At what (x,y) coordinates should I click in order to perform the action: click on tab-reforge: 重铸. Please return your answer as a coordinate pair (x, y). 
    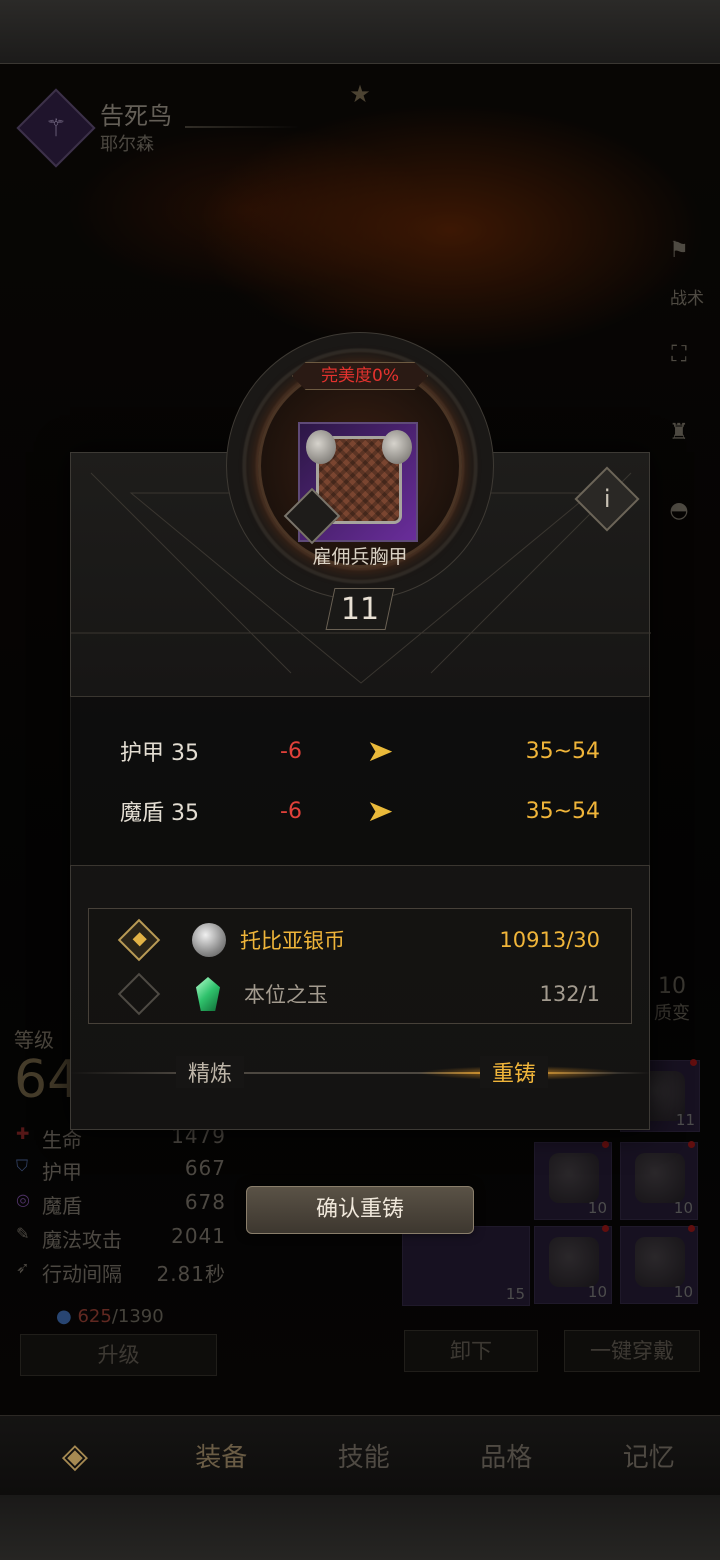
    Looking at the image, I should click on (514, 1072).